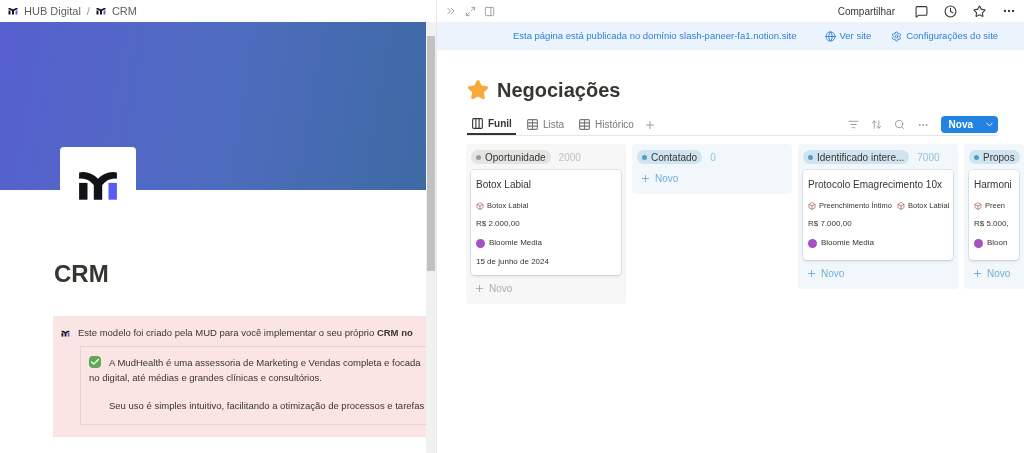 This screenshot has width=1024, height=453. I want to click on view-tab: Lista, so click(544, 124).